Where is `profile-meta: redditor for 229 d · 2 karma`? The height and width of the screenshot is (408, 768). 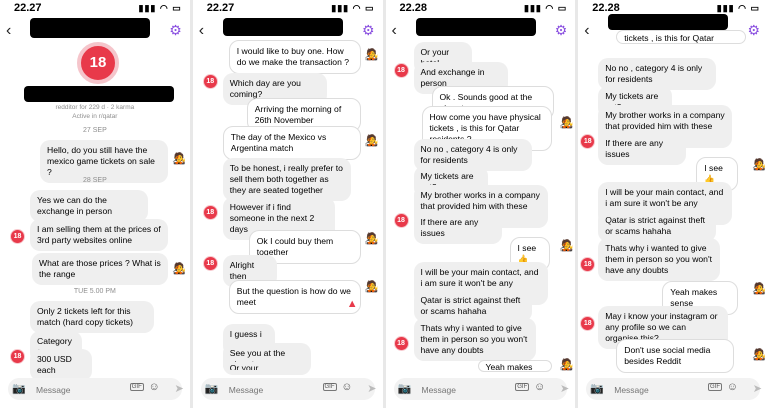
profile-meta: redditor for 229 d · 2 karma is located at coordinates (95, 107).